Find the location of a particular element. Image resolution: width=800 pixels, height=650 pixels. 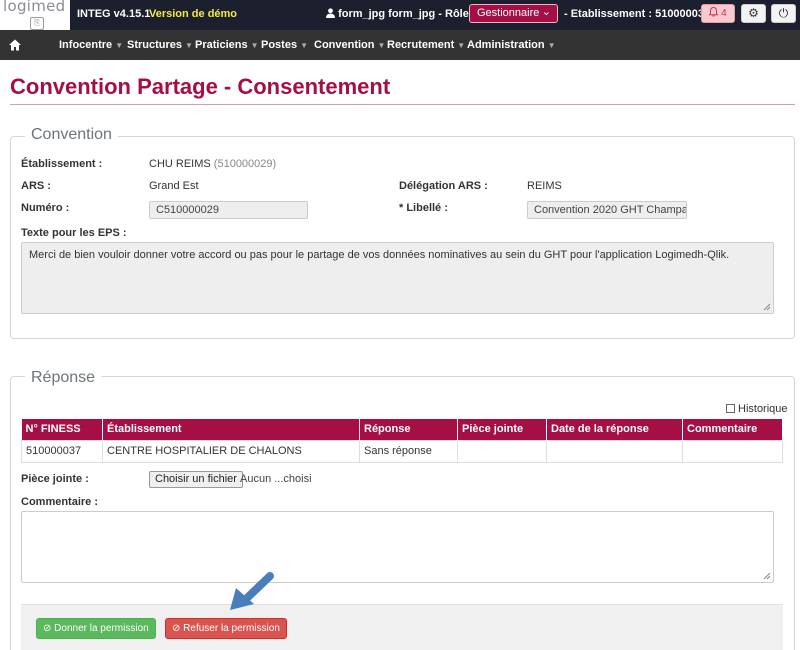

nav-item-structures: Structures ▼ is located at coordinates (160, 45).